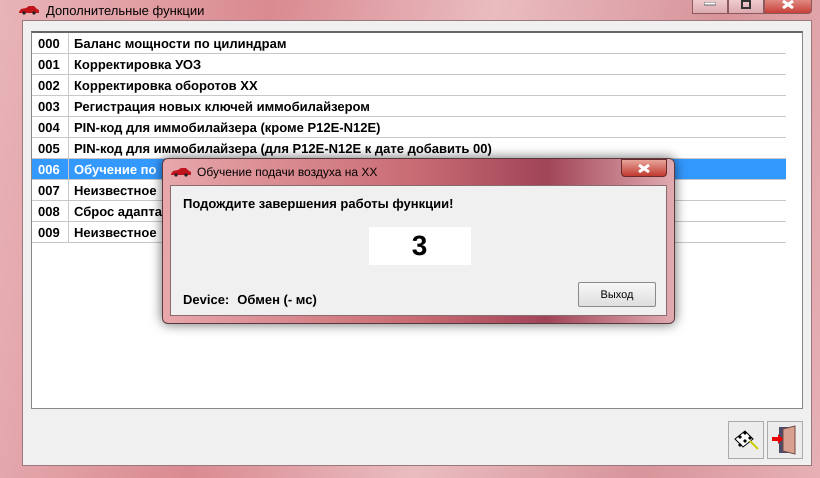 Image resolution: width=820 pixels, height=478 pixels. I want to click on function-code: 009, so click(50, 232).